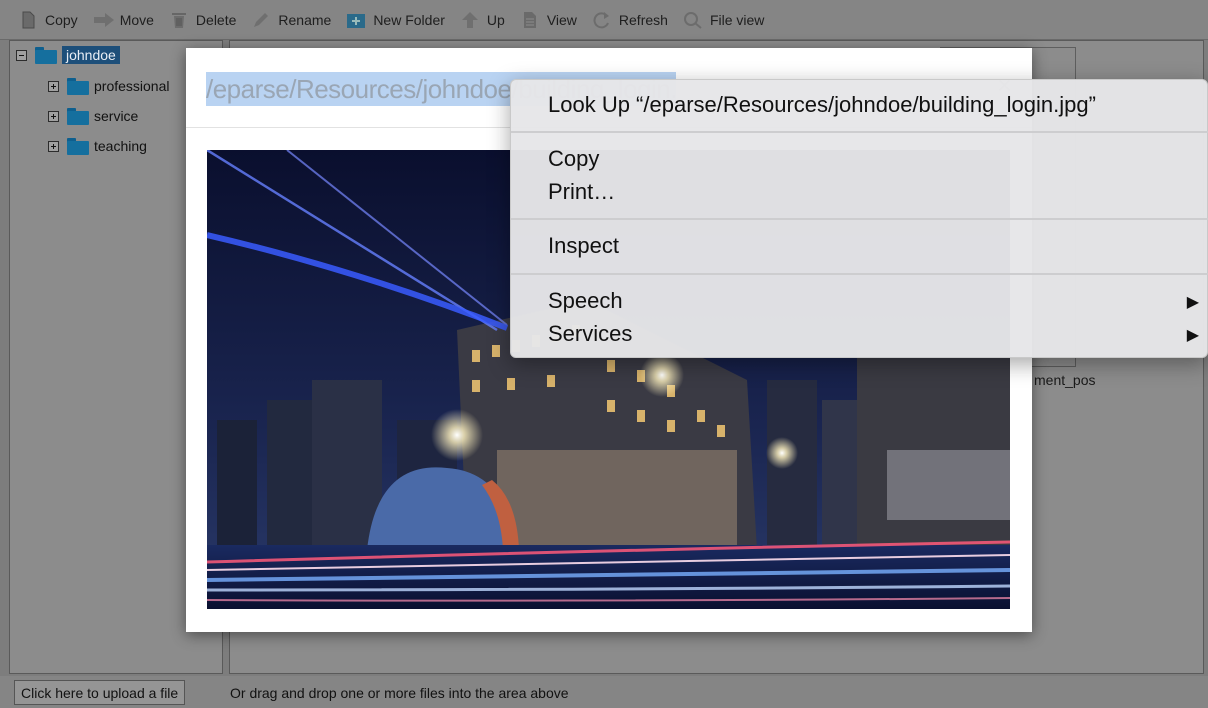  I want to click on trash-icon, so click(179, 20).